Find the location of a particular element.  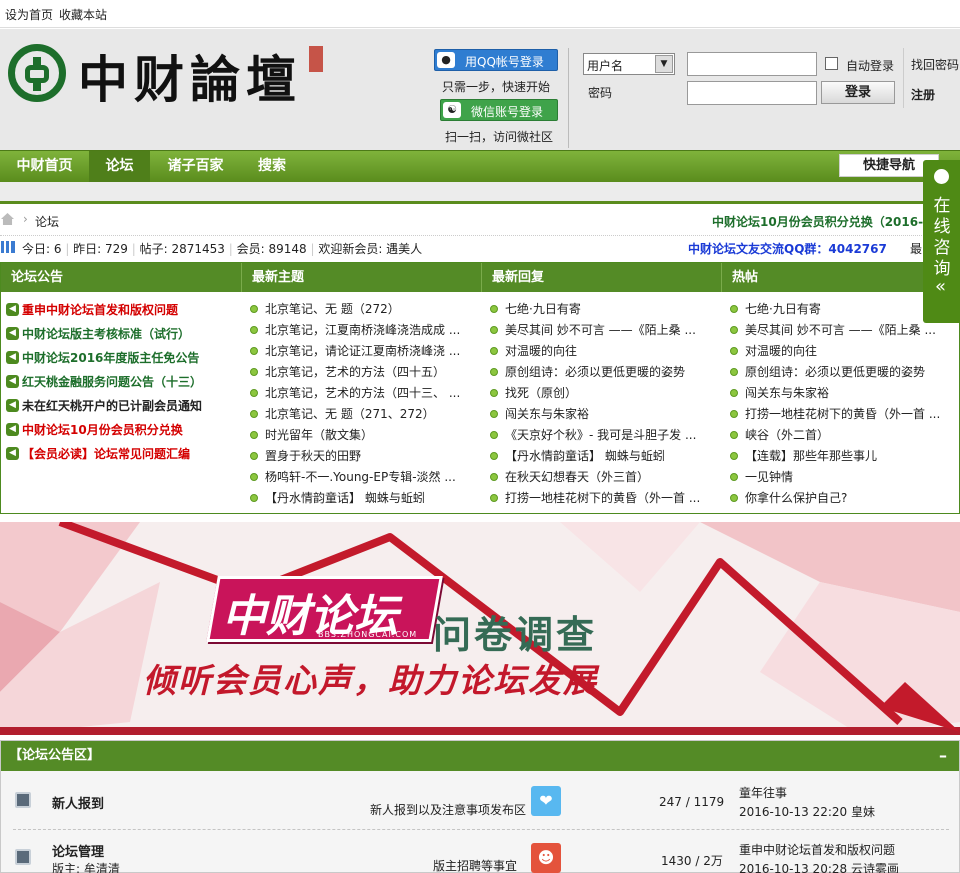

nav-item-zhuzi: 诸子百家 is located at coordinates (195, 166).